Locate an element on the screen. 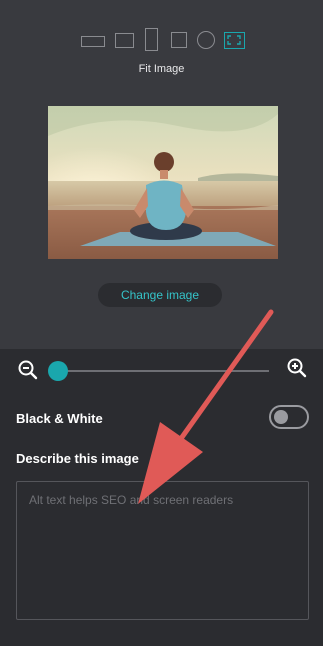  shape-options is located at coordinates (161, 40).